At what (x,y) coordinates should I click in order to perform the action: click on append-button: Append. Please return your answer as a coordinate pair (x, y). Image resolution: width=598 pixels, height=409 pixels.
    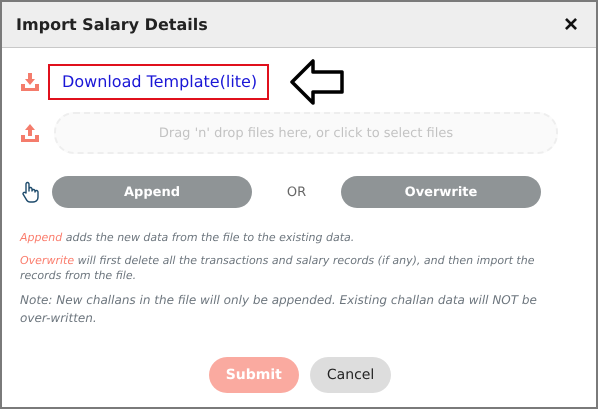
    Looking at the image, I should click on (152, 192).